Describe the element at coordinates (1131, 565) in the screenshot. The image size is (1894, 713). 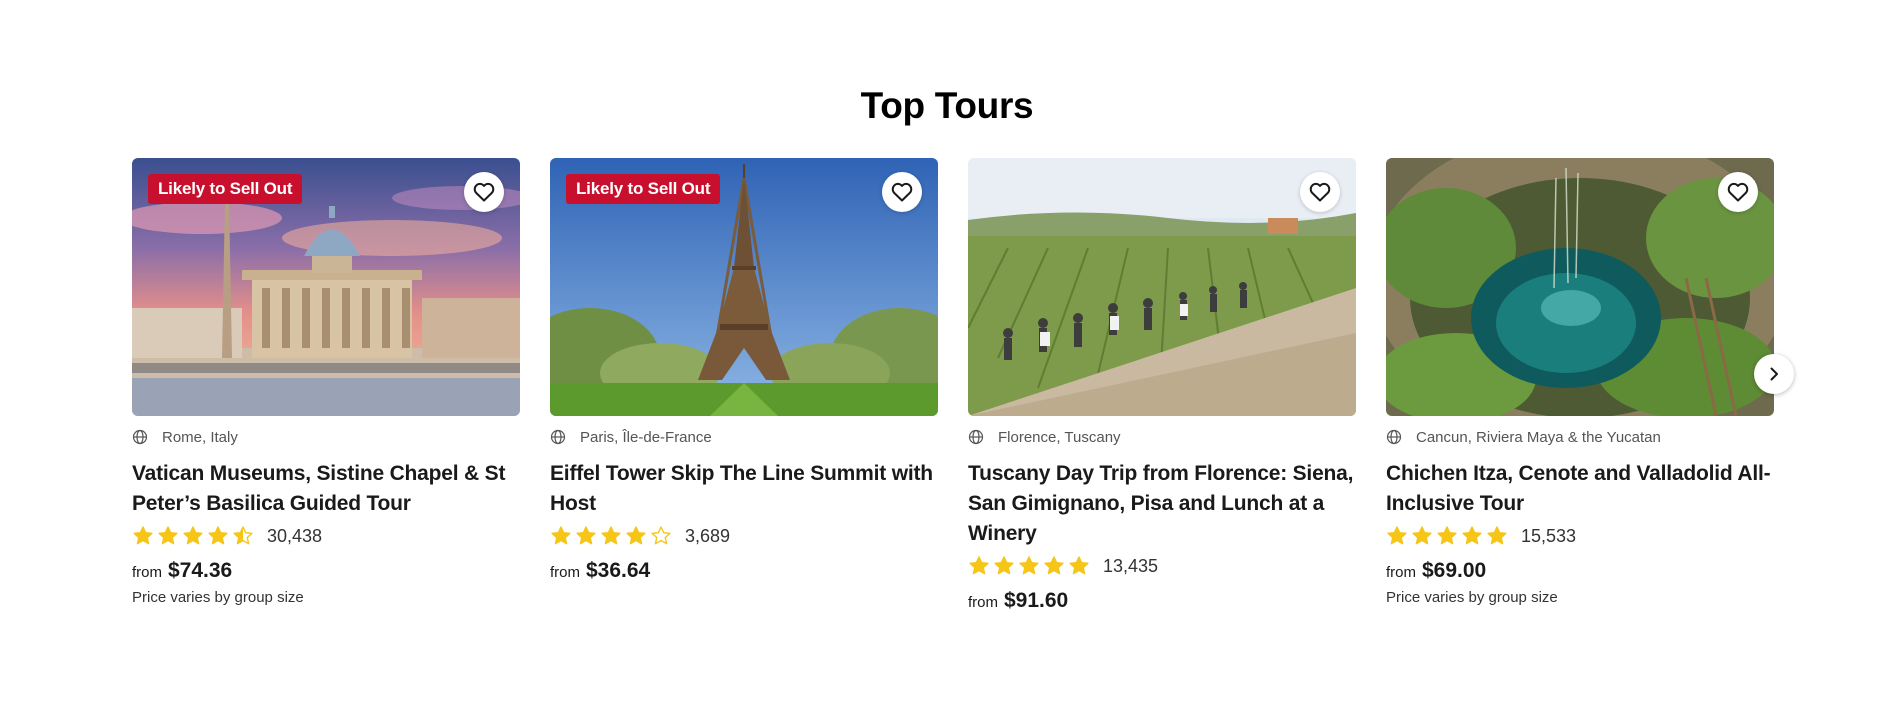
I see `review-count: 13,435` at that location.